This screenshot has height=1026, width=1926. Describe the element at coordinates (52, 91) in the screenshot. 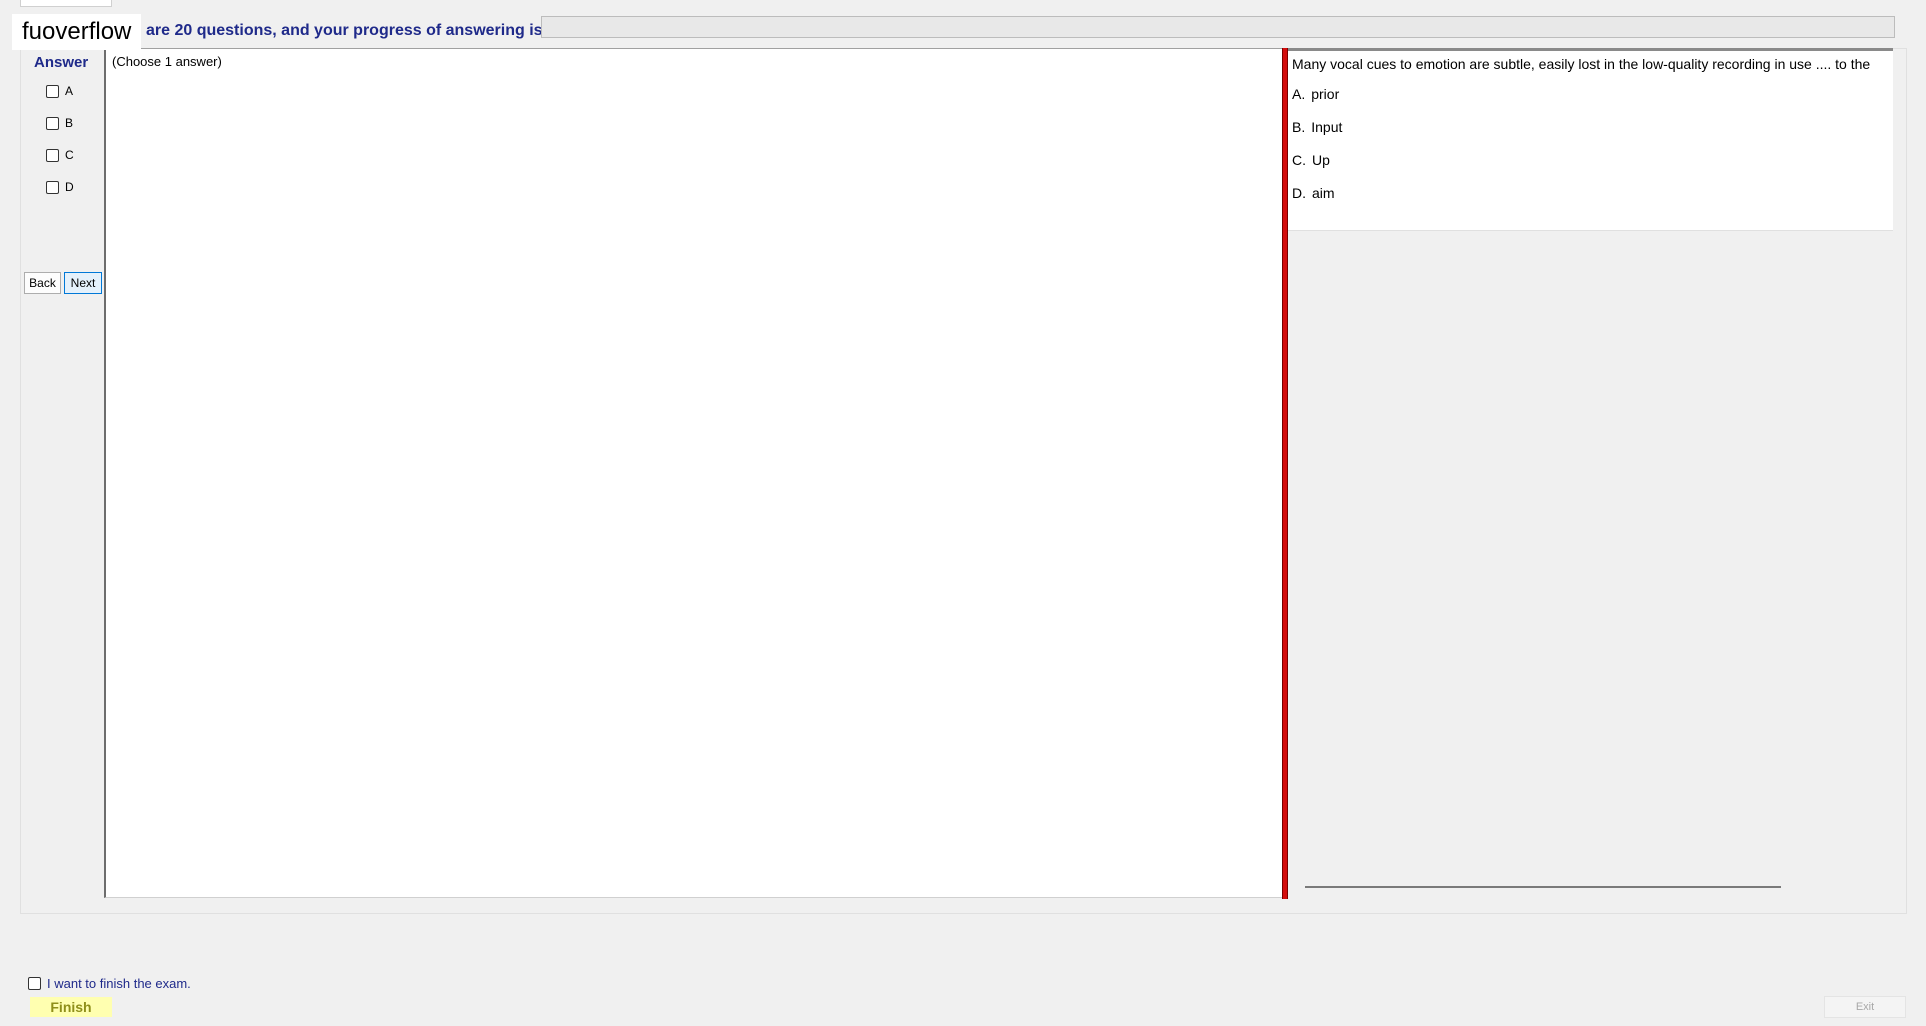

I see `answer-checkbox-a` at that location.